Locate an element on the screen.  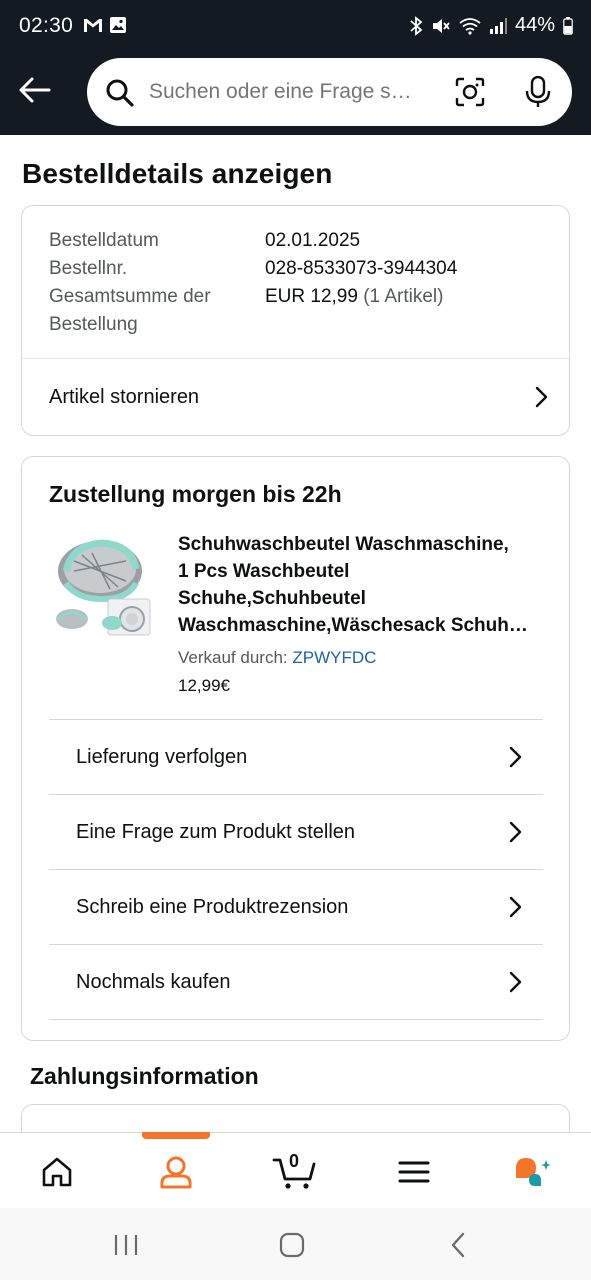
cancel-items-link: Artikel stornieren is located at coordinates (295, 397).